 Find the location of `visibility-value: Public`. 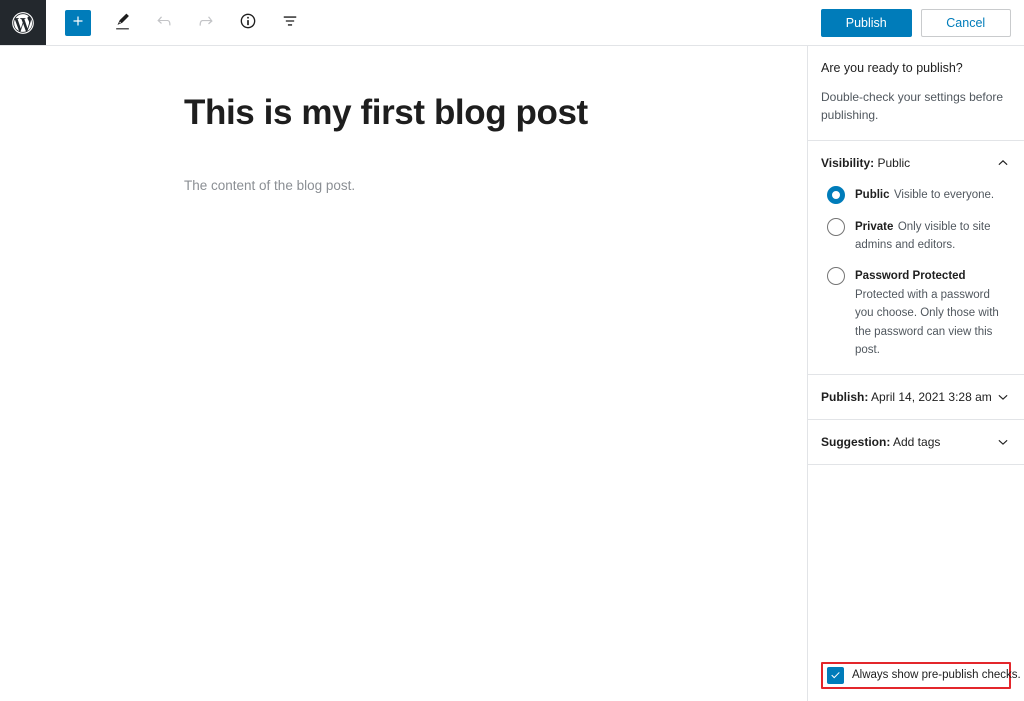

visibility-value: Public is located at coordinates (894, 162).